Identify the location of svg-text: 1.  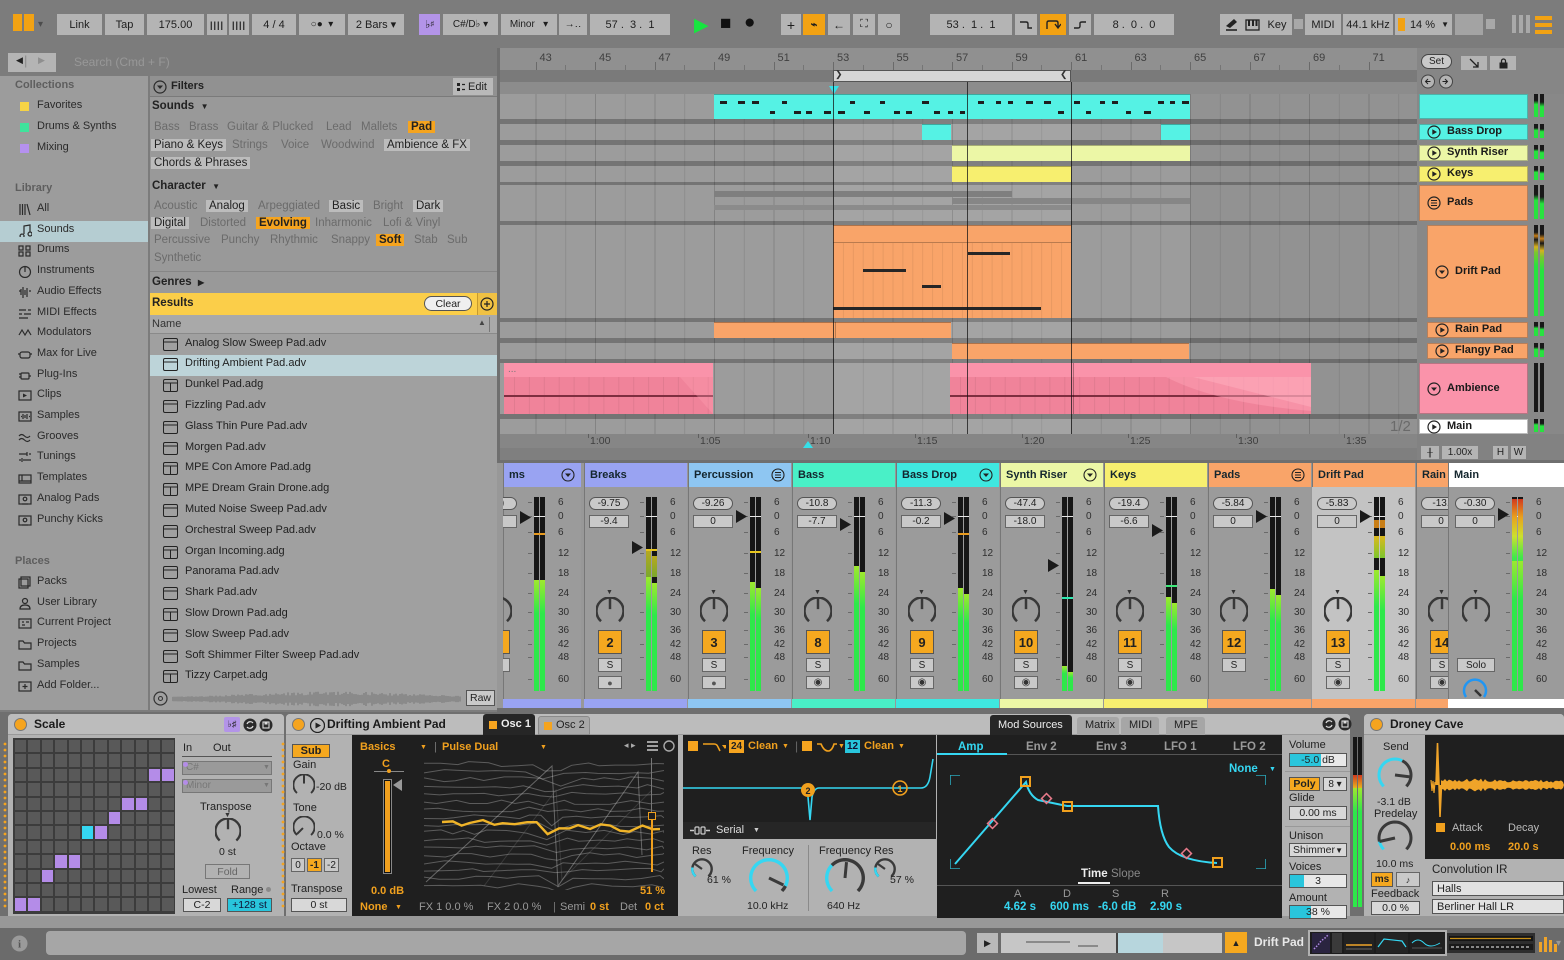
(899, 789).